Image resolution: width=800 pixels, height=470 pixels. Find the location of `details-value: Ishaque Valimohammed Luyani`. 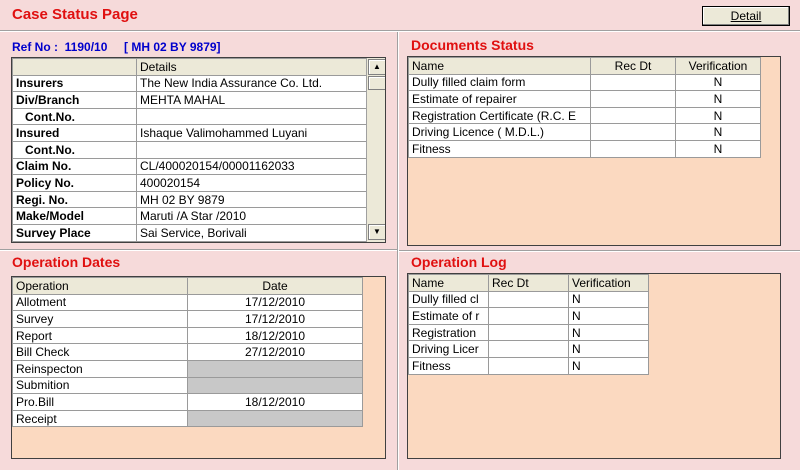

details-value: Ishaque Valimohammed Luyani is located at coordinates (251, 133).